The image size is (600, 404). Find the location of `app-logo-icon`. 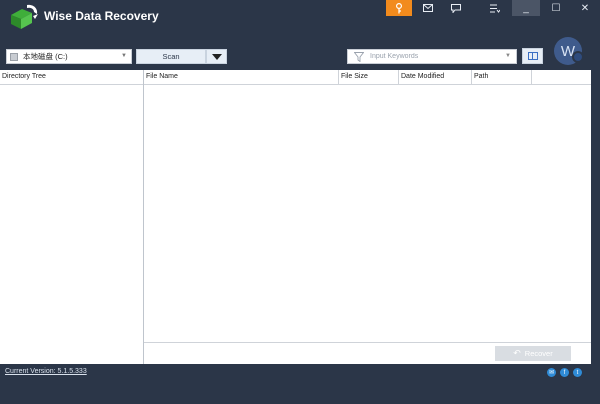

app-logo-icon is located at coordinates (24, 16).